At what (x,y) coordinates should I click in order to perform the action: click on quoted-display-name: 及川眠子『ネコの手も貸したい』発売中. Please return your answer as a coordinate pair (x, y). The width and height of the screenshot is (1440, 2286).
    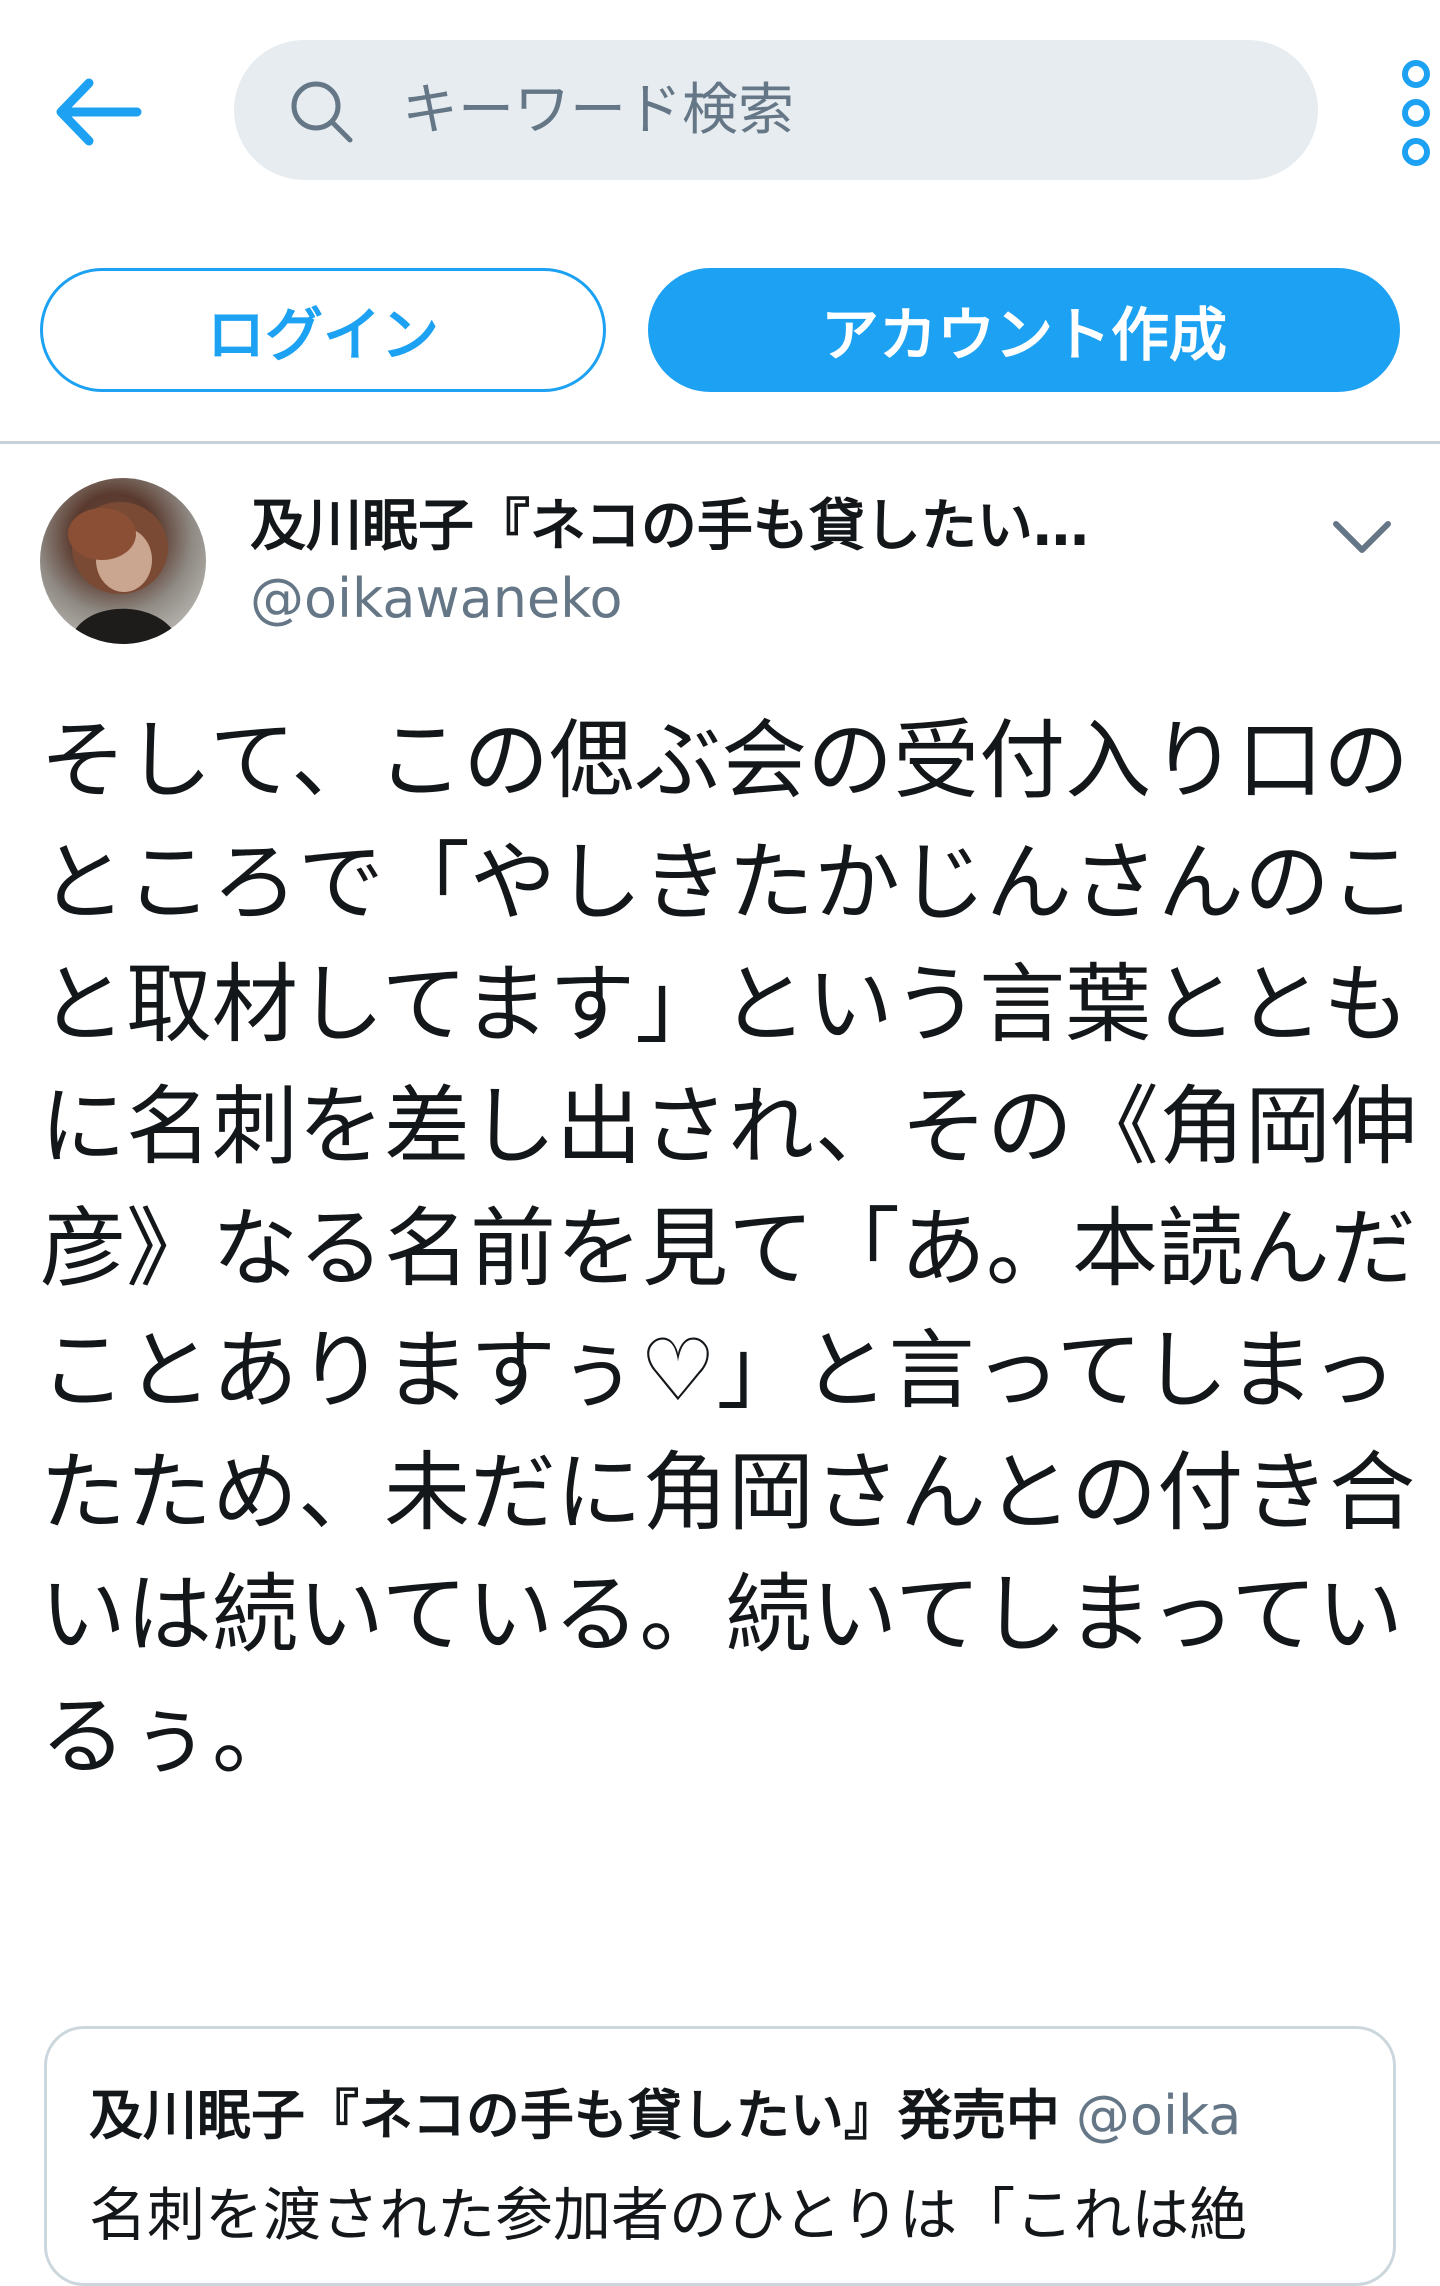
    Looking at the image, I should click on (574, 2115).